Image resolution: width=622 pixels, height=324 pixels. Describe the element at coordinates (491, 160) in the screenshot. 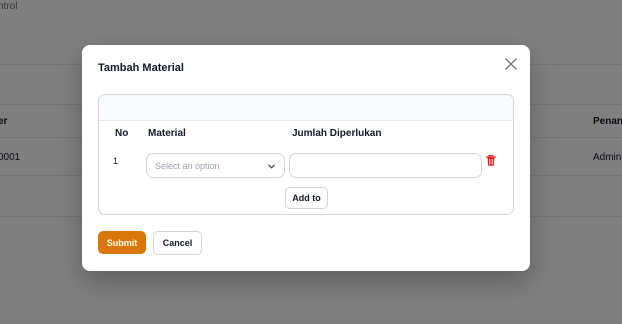

I see `trash-icon` at that location.